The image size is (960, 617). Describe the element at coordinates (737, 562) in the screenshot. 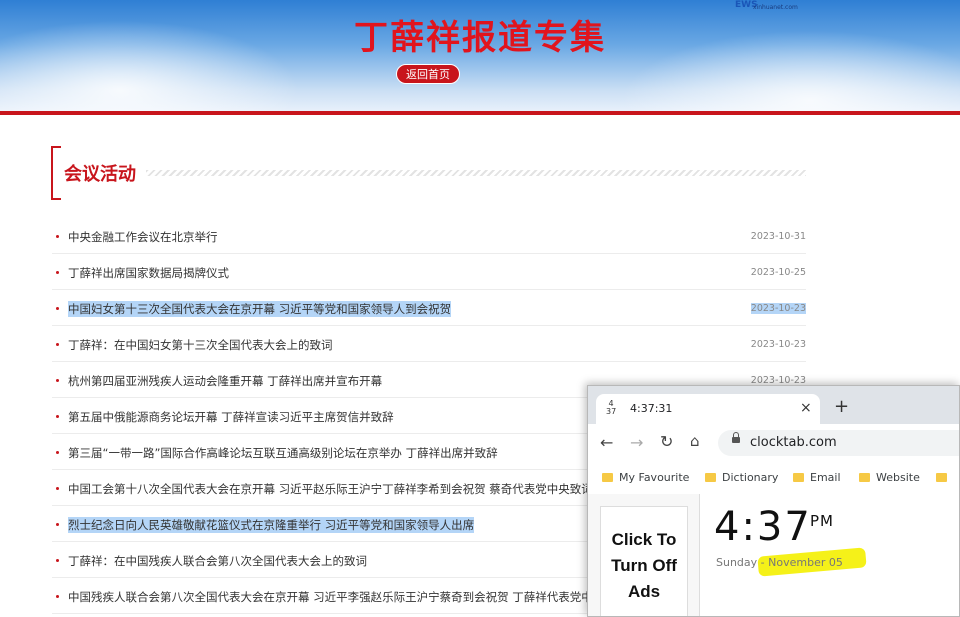

I see `clock-day: Sunday` at that location.